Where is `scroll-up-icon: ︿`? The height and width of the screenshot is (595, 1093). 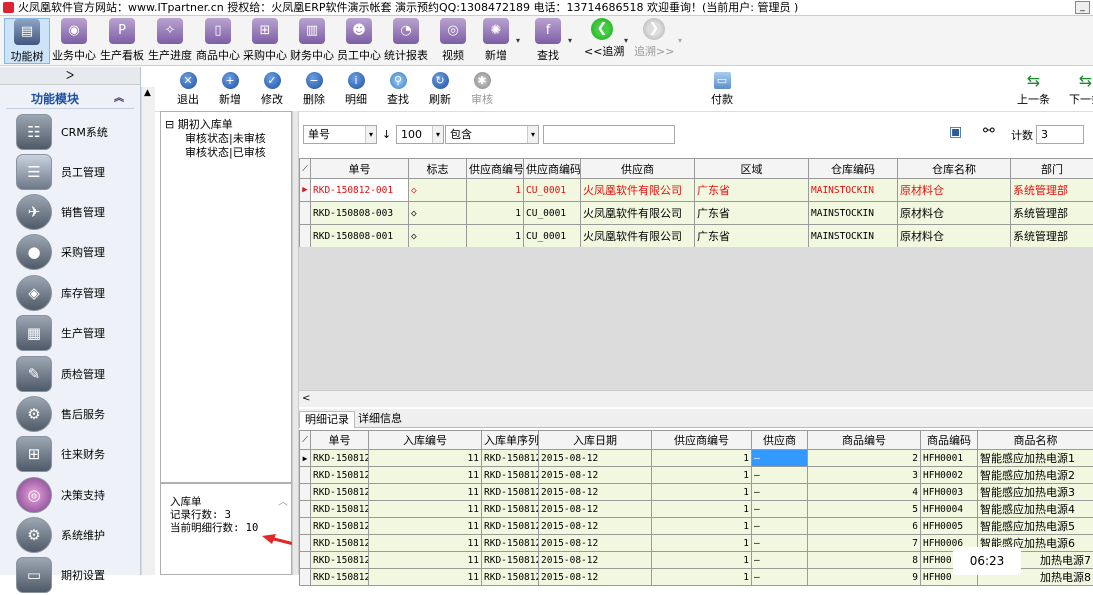
scroll-up-icon: ︿ is located at coordinates (283, 502).